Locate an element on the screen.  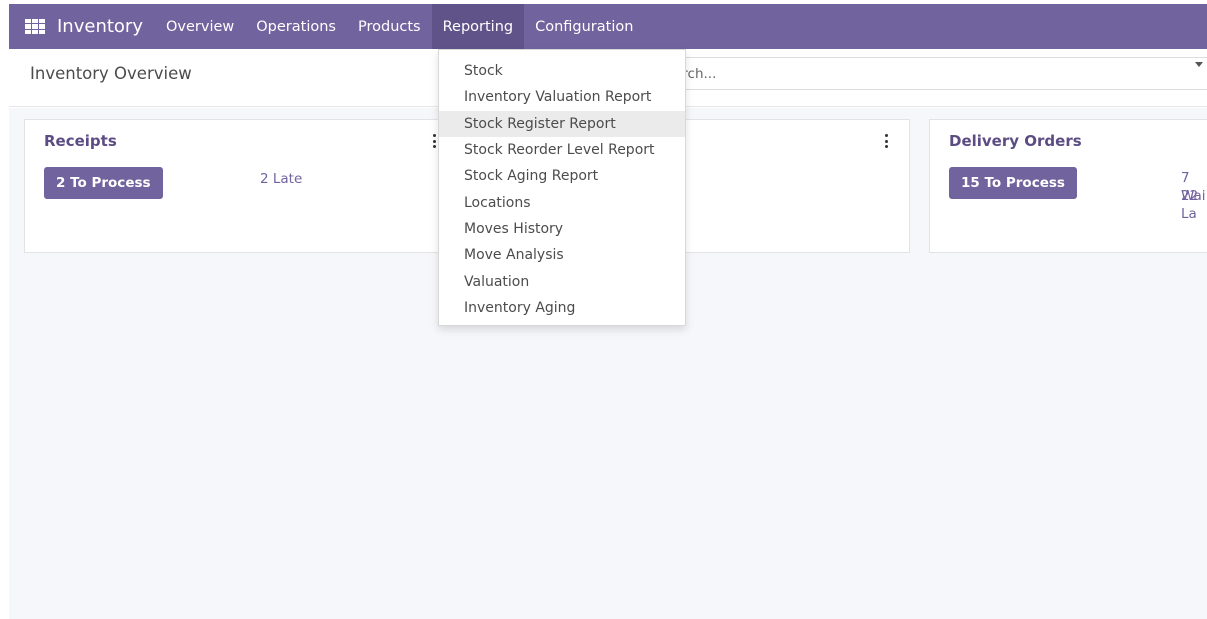
menu-item-move-analysis: Move Analysis is located at coordinates (562, 255).